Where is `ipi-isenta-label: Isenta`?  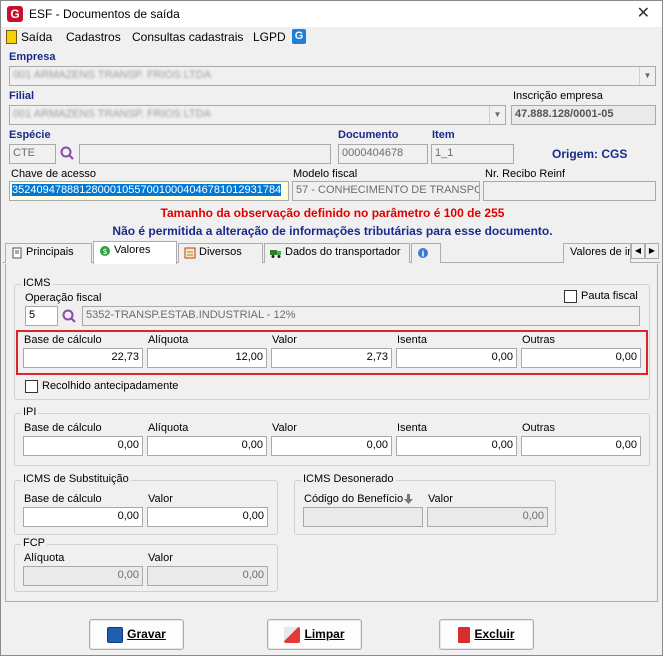
ipi-isenta-label: Isenta is located at coordinates (412, 428).